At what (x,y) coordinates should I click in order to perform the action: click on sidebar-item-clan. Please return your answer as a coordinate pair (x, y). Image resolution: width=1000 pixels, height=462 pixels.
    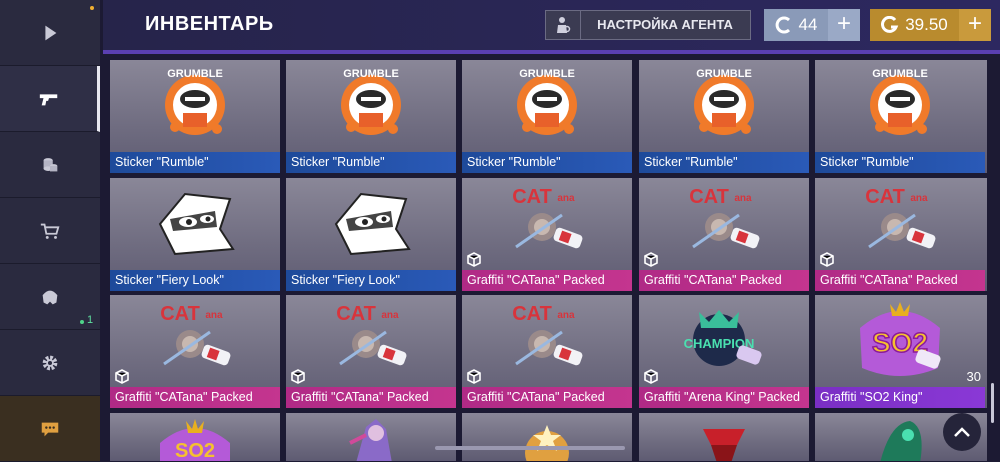
    Looking at the image, I should click on (50, 297).